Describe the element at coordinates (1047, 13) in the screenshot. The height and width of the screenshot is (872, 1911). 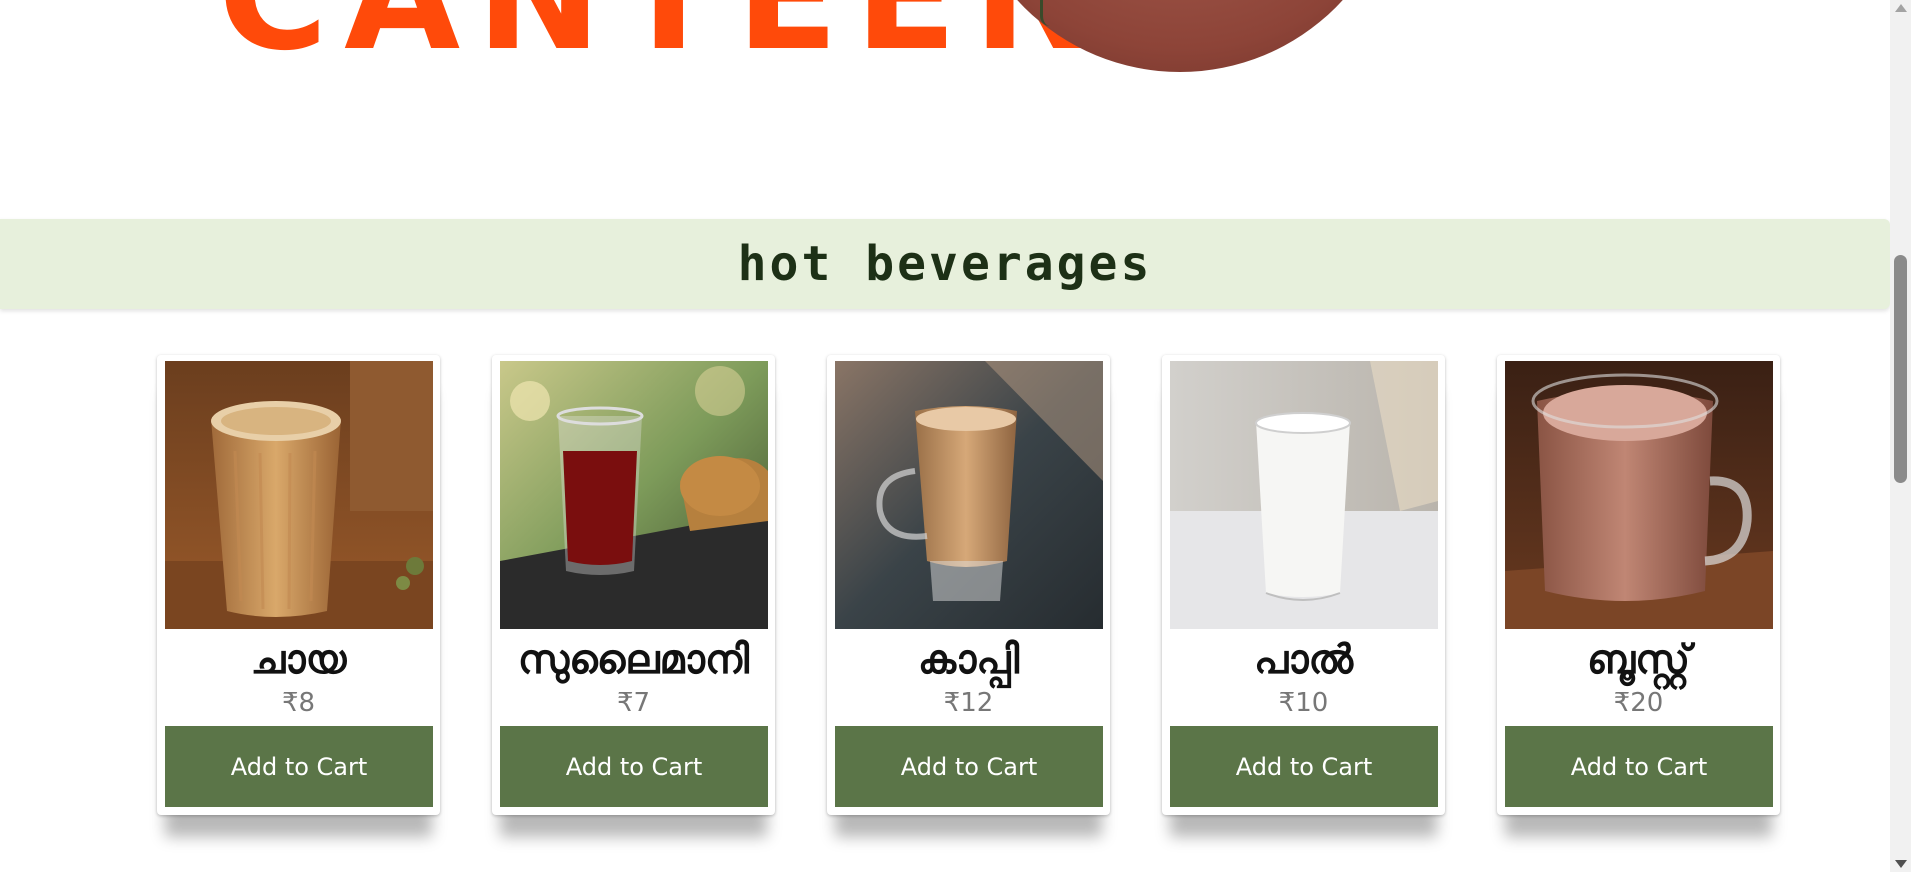
I see `pot-handle-decoration` at that location.